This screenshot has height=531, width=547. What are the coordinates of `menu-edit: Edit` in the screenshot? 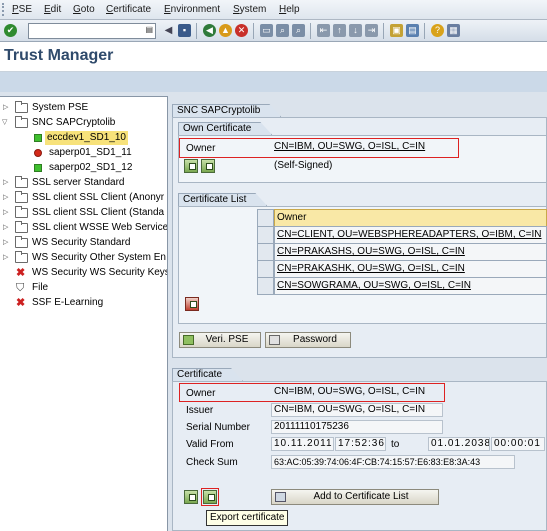 It's located at (52, 9).